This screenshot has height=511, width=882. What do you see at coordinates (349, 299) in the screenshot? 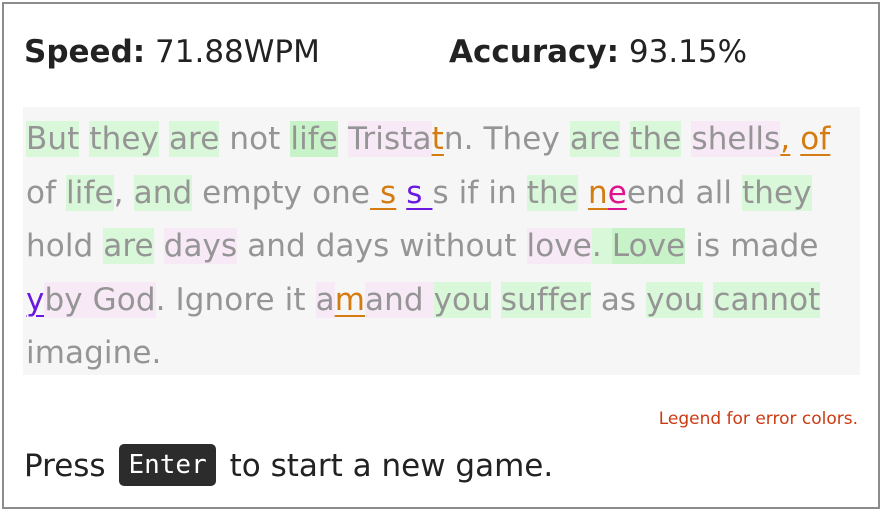
I see `error-char: m` at bounding box center [349, 299].